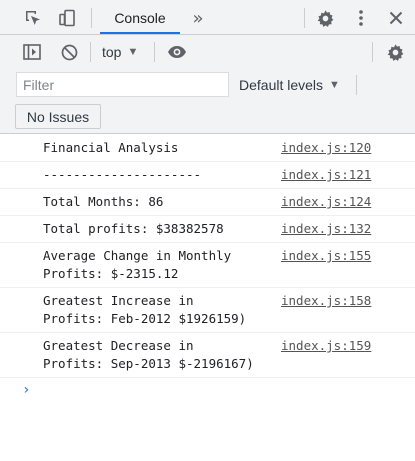 The width and height of the screenshot is (415, 461). I want to click on device-toolbar-icon, so click(67, 18).